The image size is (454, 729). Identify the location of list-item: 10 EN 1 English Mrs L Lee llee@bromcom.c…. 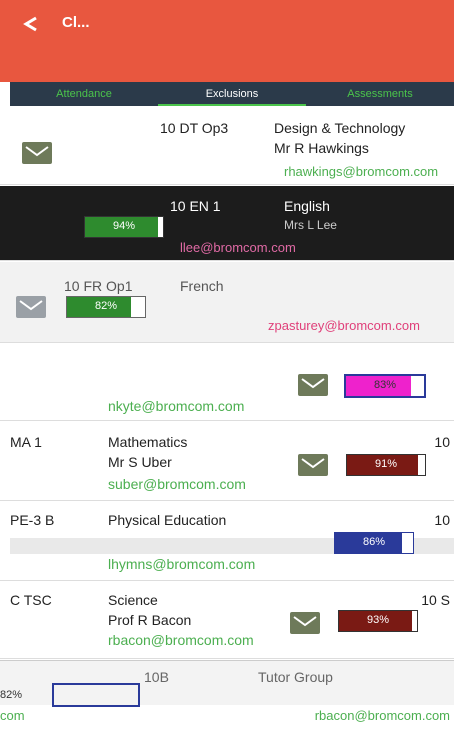
(227, 223).